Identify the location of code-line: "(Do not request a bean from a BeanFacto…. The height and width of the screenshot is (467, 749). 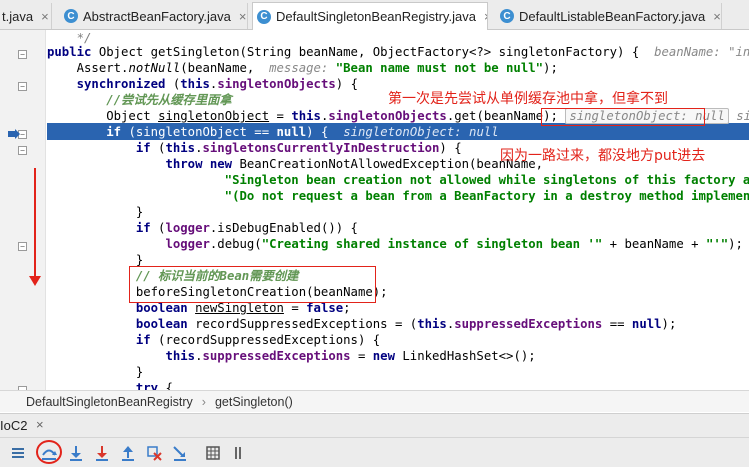
(398, 196).